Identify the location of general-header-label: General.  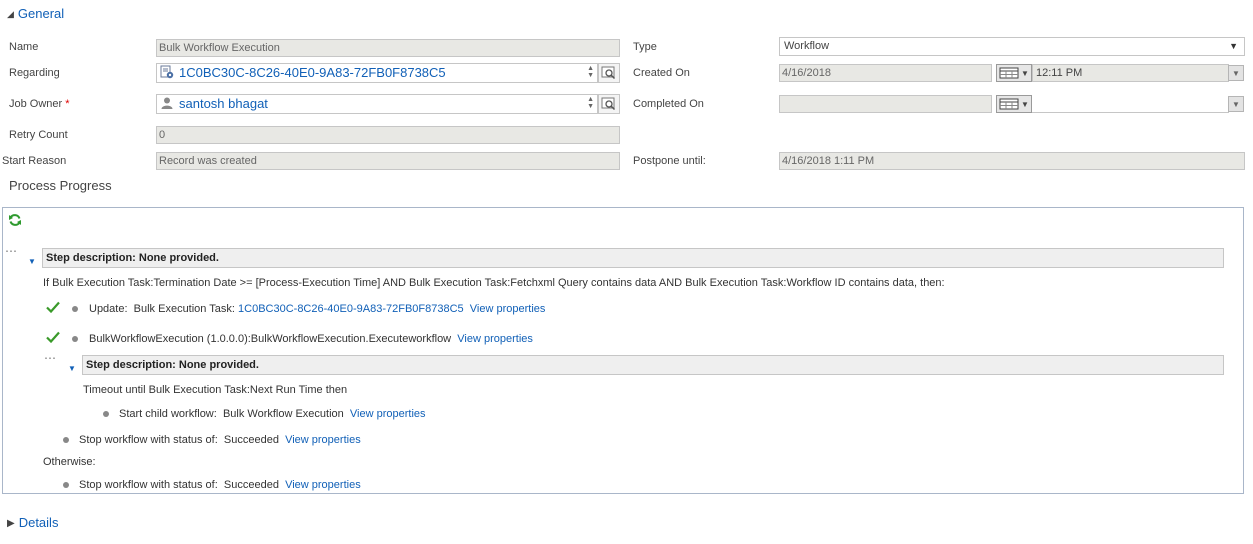
(41, 13).